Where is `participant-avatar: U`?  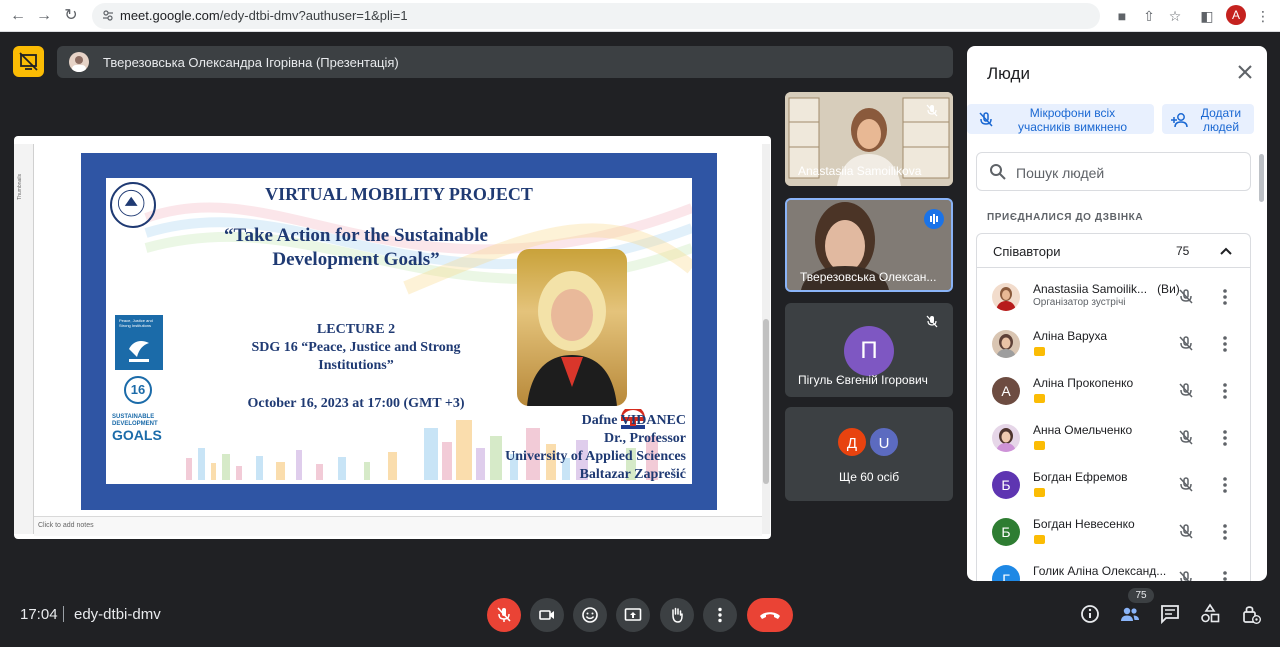 participant-avatar: U is located at coordinates (884, 442).